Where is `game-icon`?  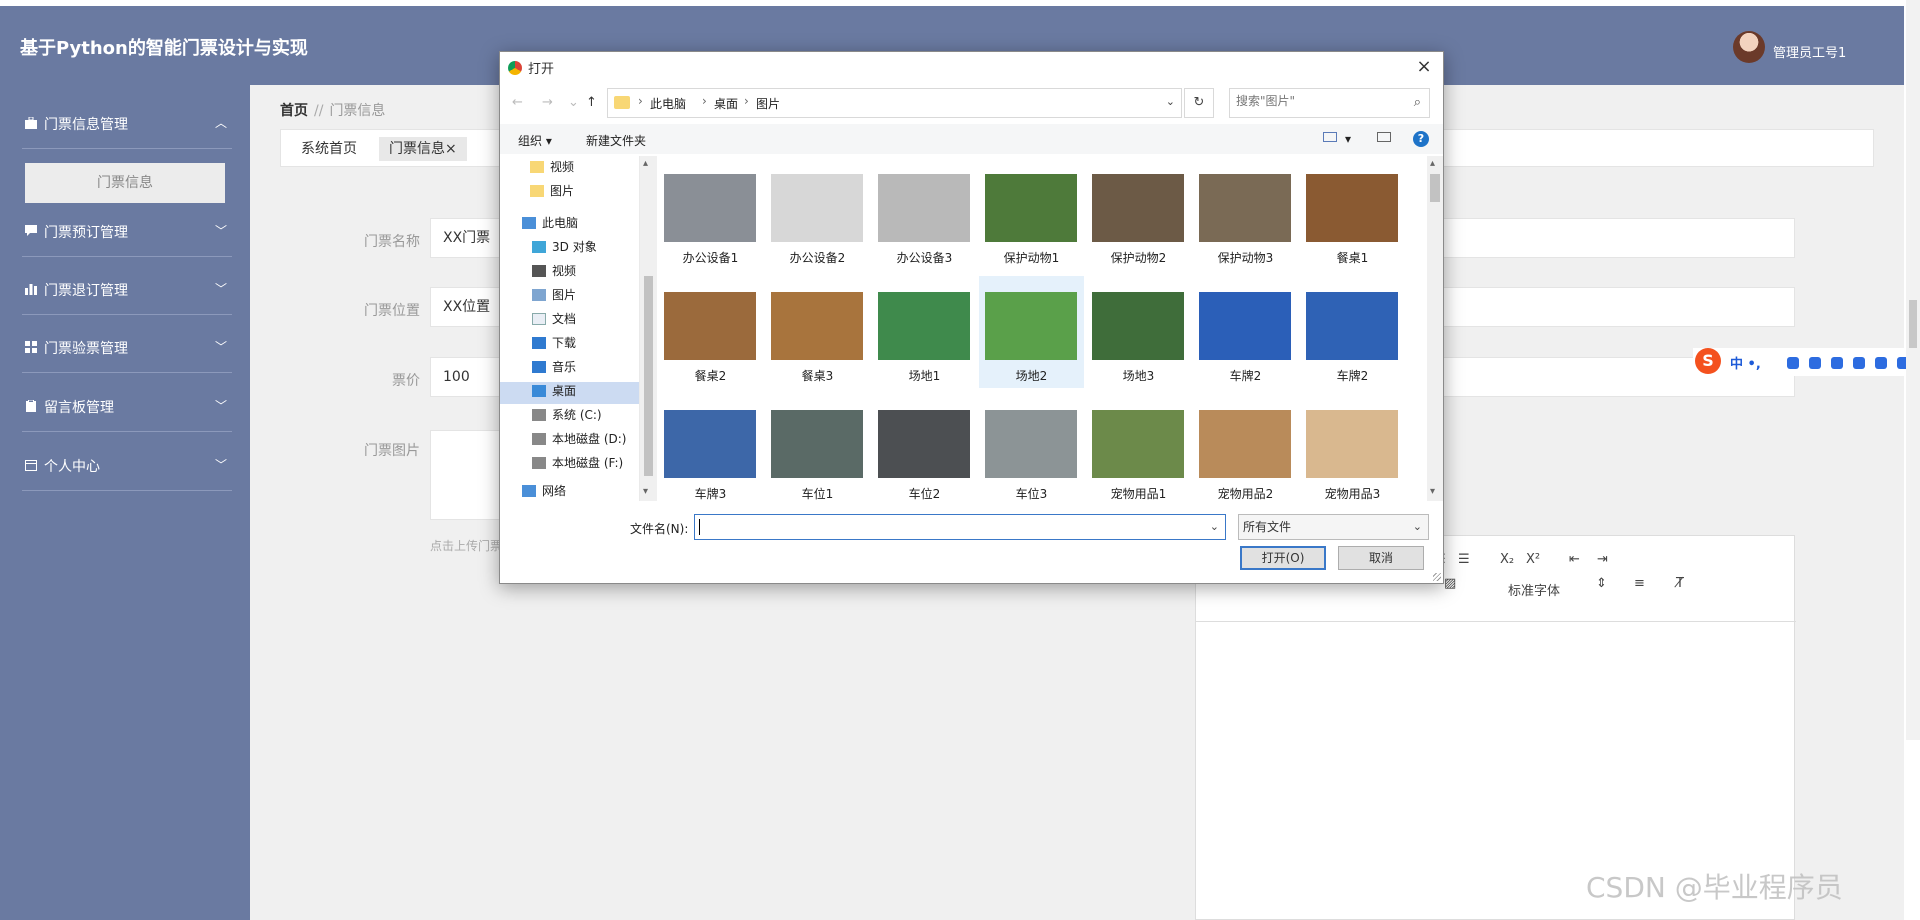 game-icon is located at coordinates (1859, 363).